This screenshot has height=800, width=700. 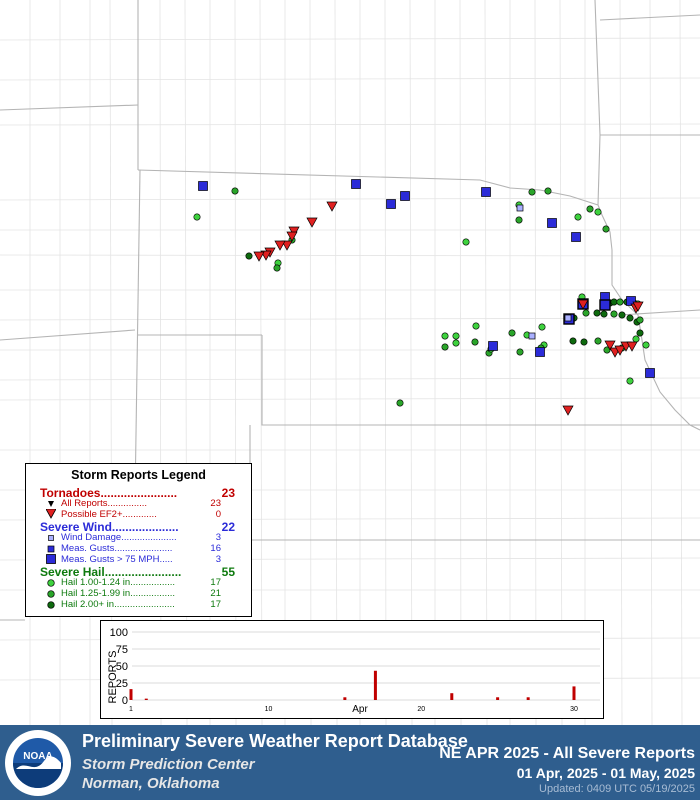 I want to click on report-dates: 01 Apr, 2025 - 01 May, 2025, so click(x=605, y=773).